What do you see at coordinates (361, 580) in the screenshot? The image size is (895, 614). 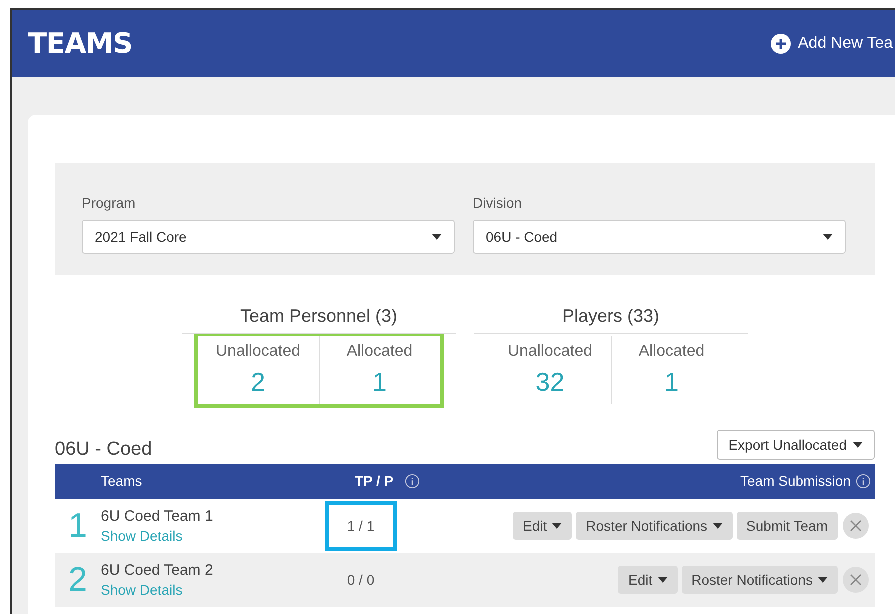 I see `tp-p-cell-text: 0 / 0` at bounding box center [361, 580].